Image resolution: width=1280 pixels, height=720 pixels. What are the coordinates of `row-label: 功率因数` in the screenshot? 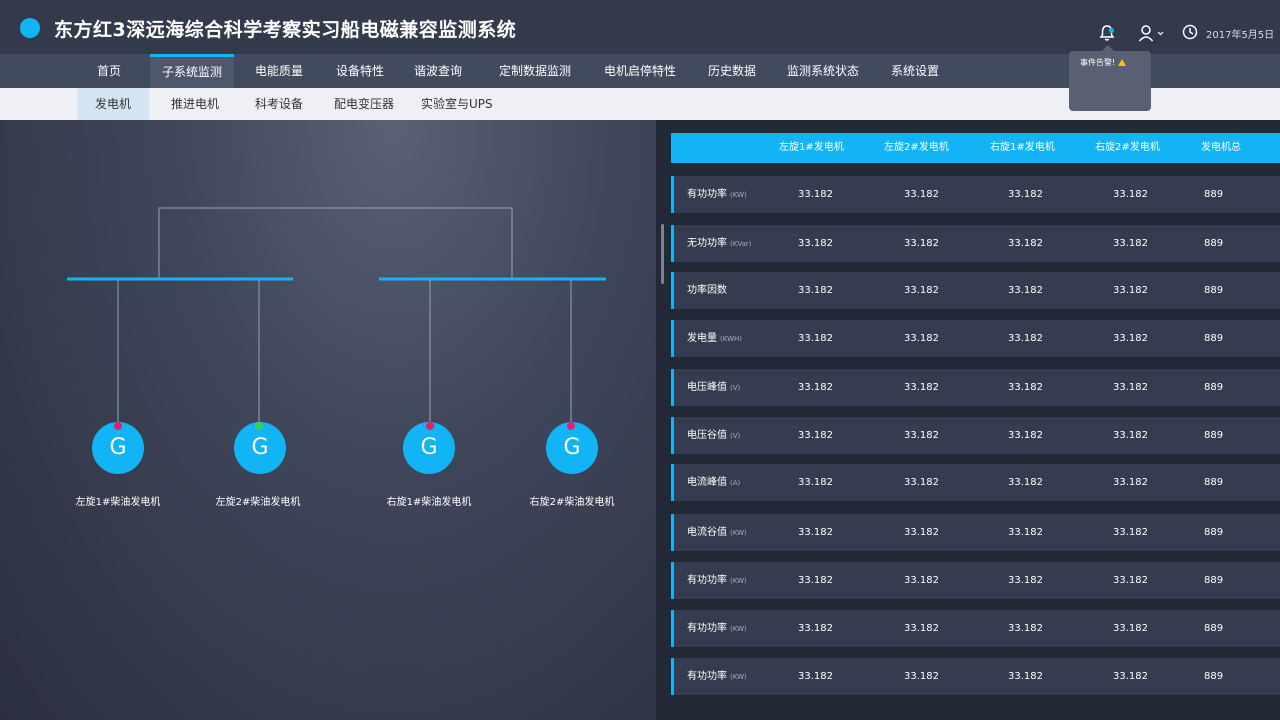 It's located at (708, 290).